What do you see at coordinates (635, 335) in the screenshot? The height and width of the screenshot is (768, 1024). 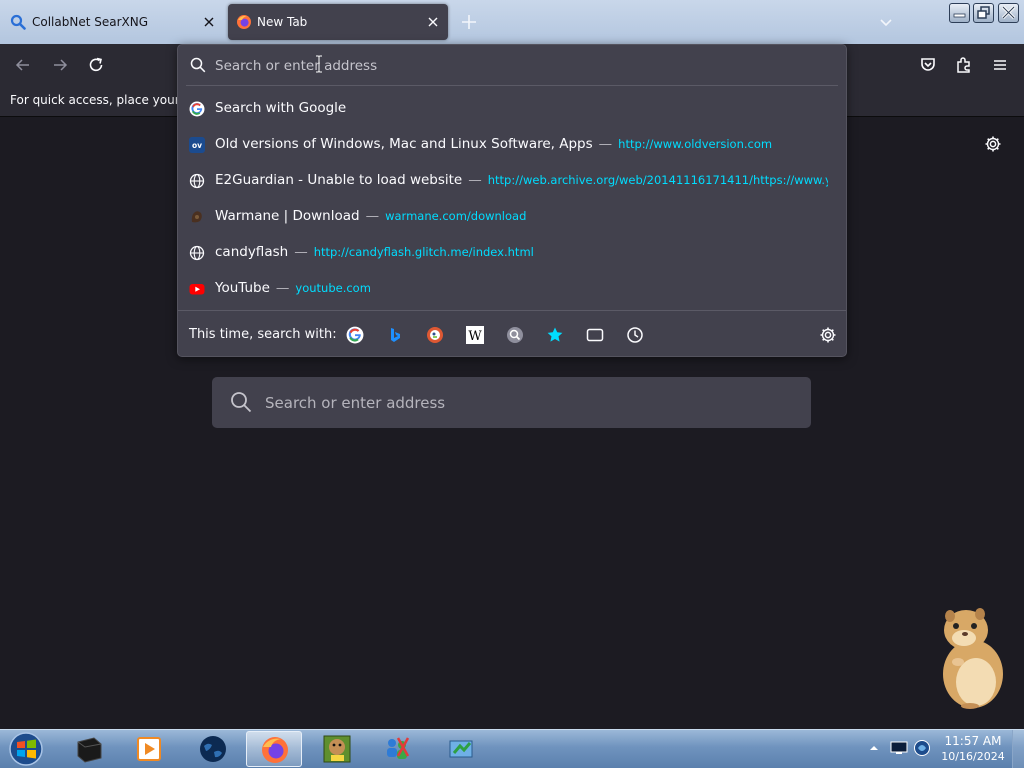 I see `history-clock-icon` at bounding box center [635, 335].